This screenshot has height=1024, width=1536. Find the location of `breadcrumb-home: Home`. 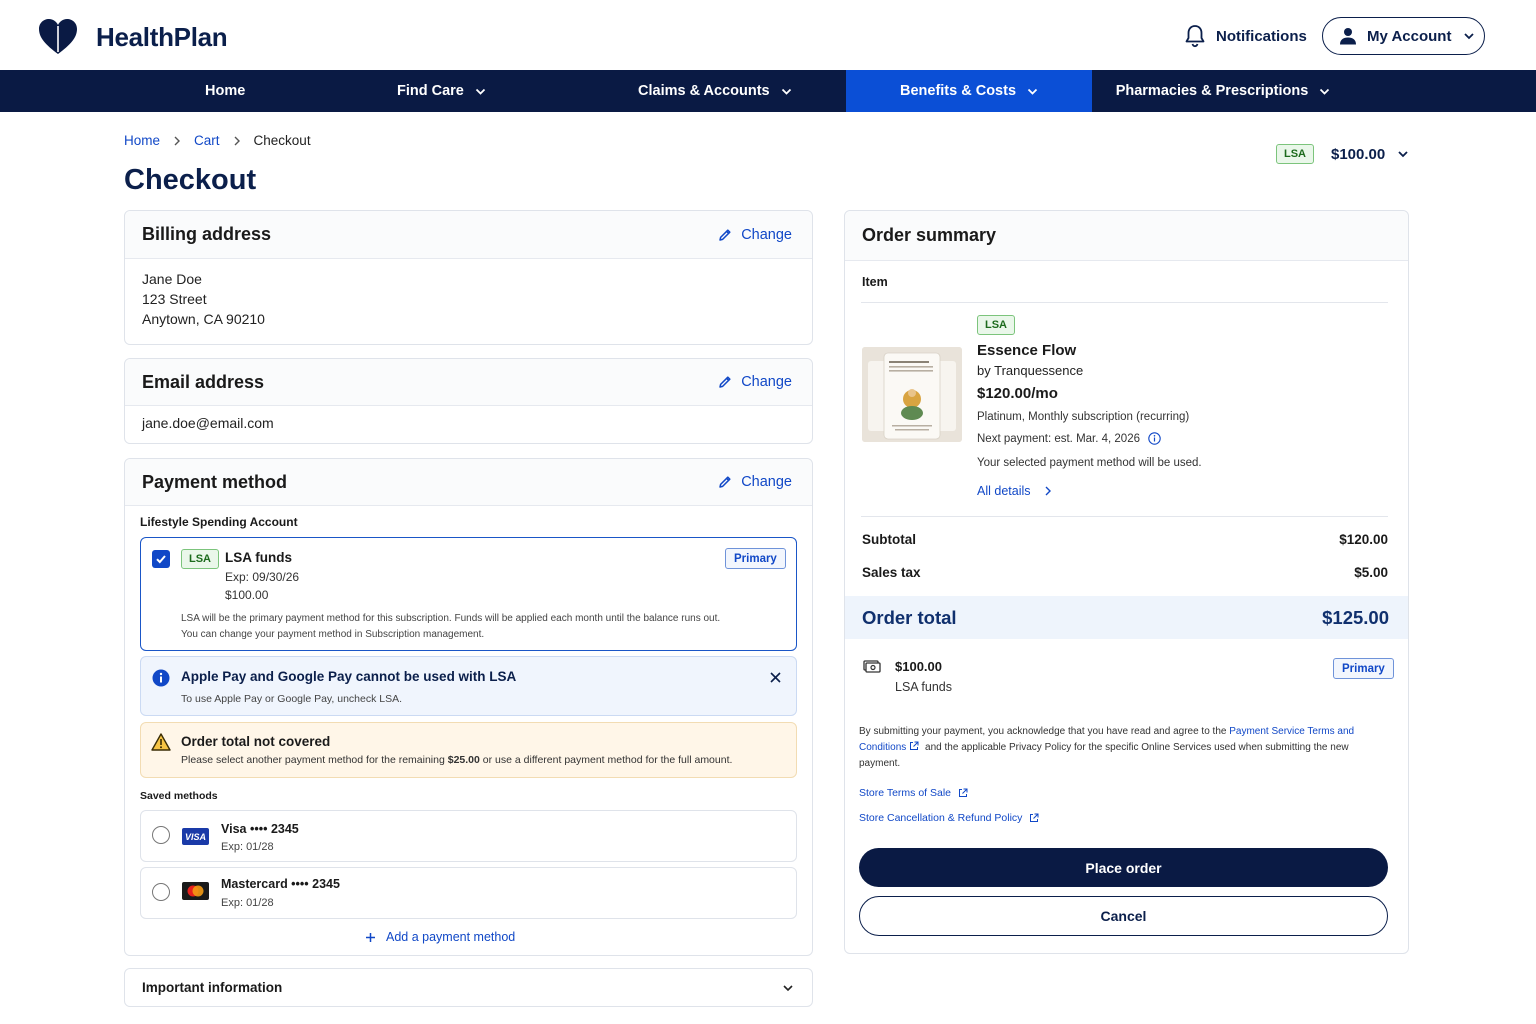

breadcrumb-home: Home is located at coordinates (142, 140).